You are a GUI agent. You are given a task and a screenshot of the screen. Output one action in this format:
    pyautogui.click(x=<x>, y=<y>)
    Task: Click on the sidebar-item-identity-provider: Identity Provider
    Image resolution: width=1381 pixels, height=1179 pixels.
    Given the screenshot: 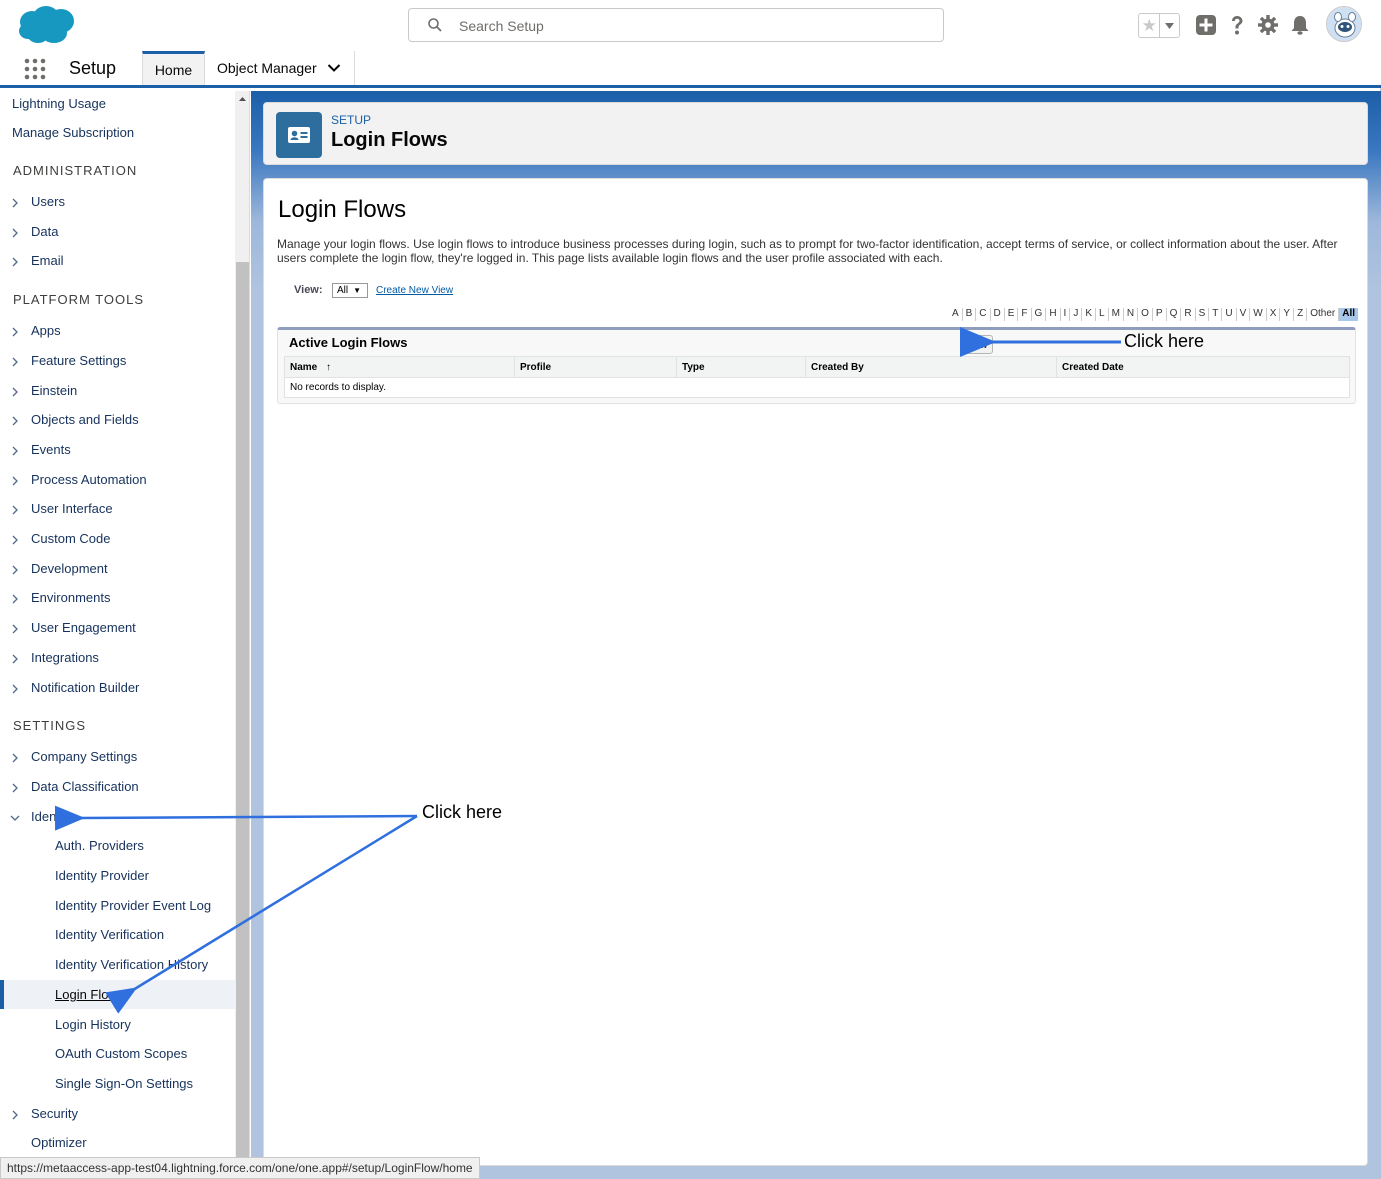 What is the action you would take?
    pyautogui.click(x=102, y=875)
    